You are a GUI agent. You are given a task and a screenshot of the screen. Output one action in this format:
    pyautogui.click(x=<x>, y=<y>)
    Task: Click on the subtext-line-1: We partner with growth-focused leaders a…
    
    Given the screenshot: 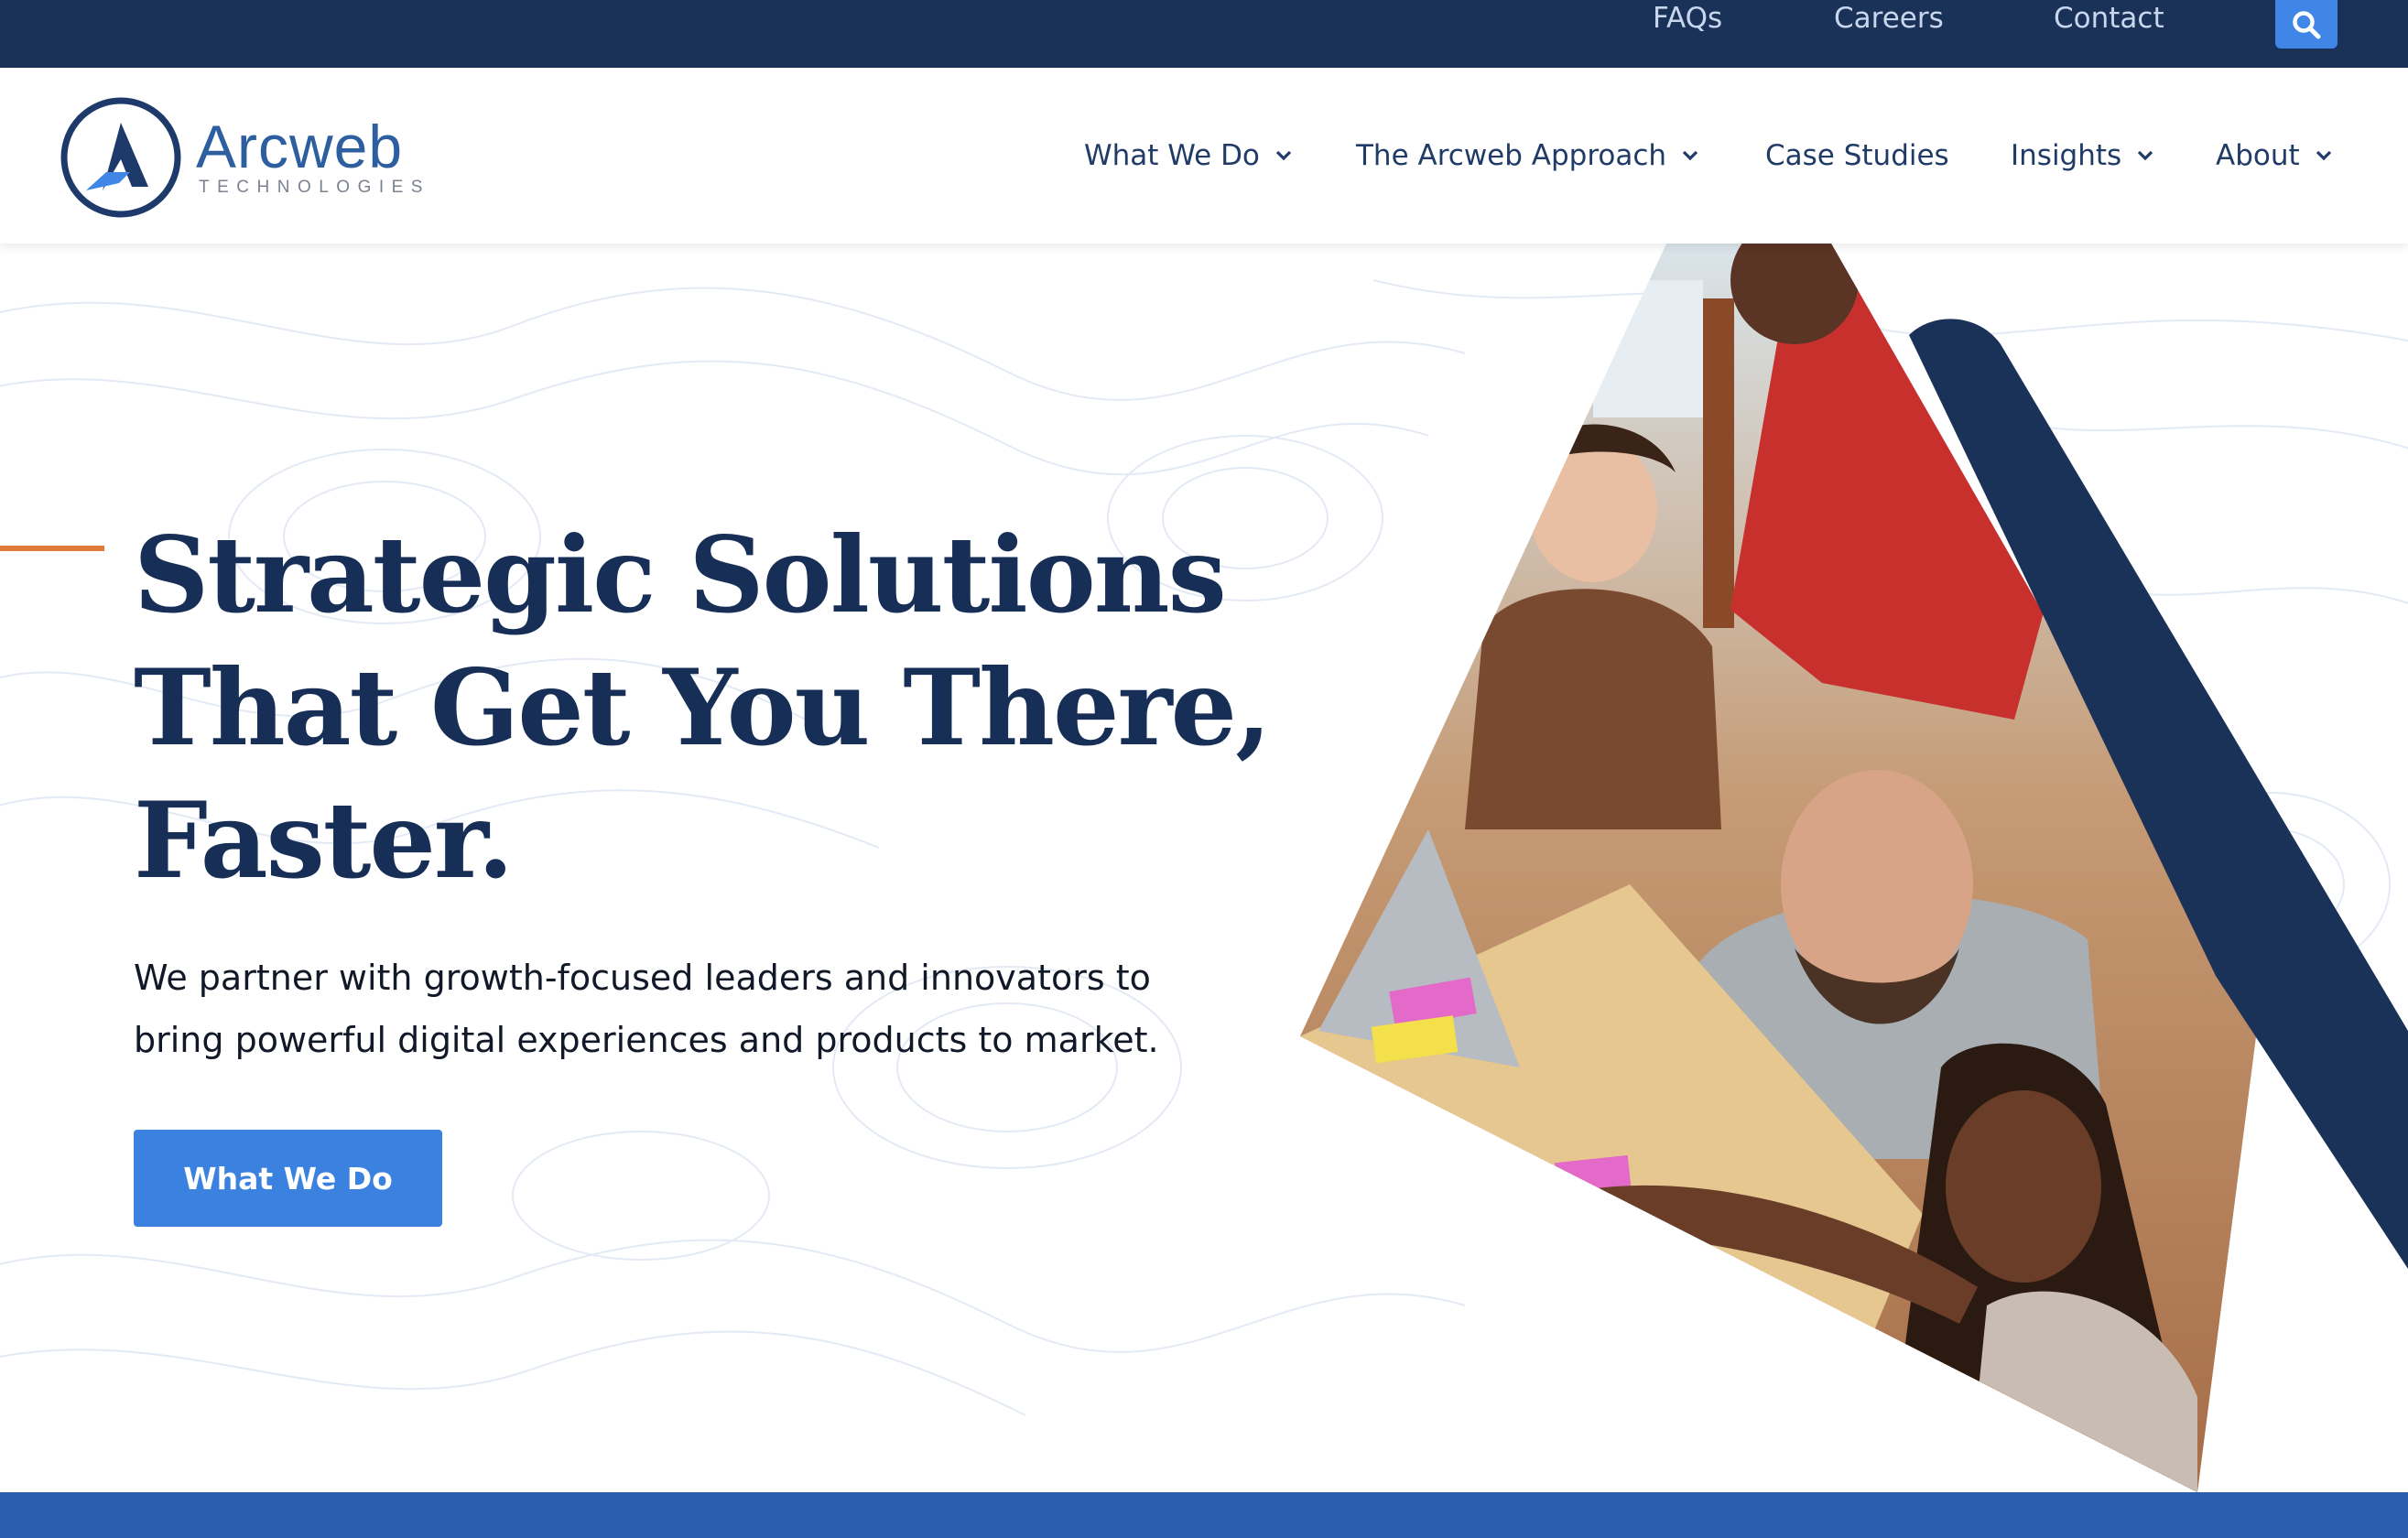 What is the action you would take?
    pyautogui.click(x=642, y=978)
    